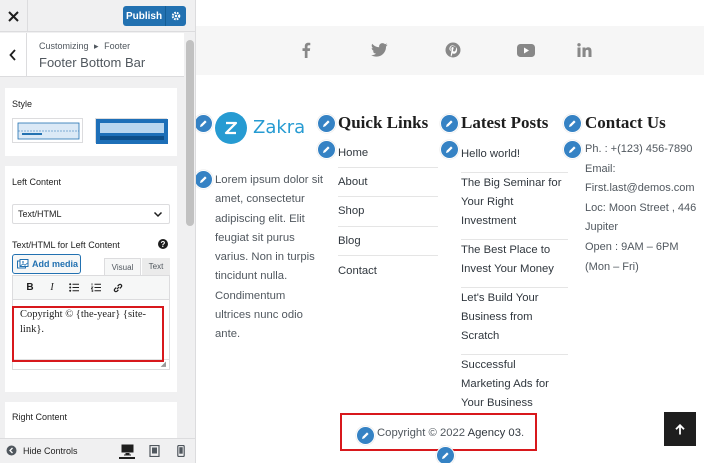 This screenshot has width=704, height=463. I want to click on chevron-down-icon, so click(158, 214).